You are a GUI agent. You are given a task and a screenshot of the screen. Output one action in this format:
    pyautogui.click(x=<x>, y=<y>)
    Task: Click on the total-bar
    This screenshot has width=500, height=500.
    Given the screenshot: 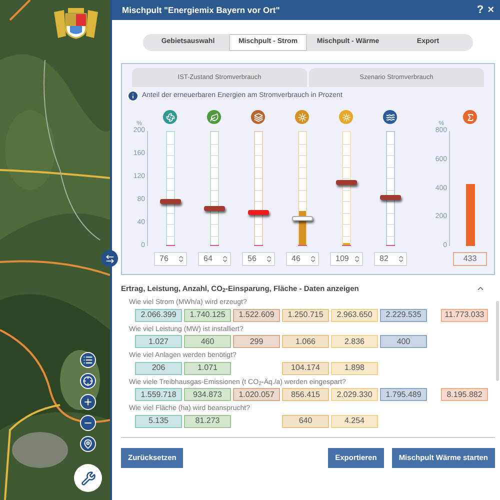 What is the action you would take?
    pyautogui.click(x=470, y=215)
    